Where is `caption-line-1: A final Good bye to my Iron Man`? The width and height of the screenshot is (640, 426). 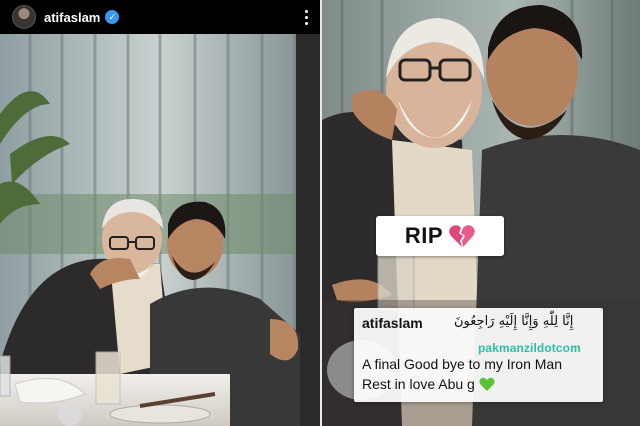
caption-line-1: A final Good bye to my Iron Man is located at coordinates (462, 364).